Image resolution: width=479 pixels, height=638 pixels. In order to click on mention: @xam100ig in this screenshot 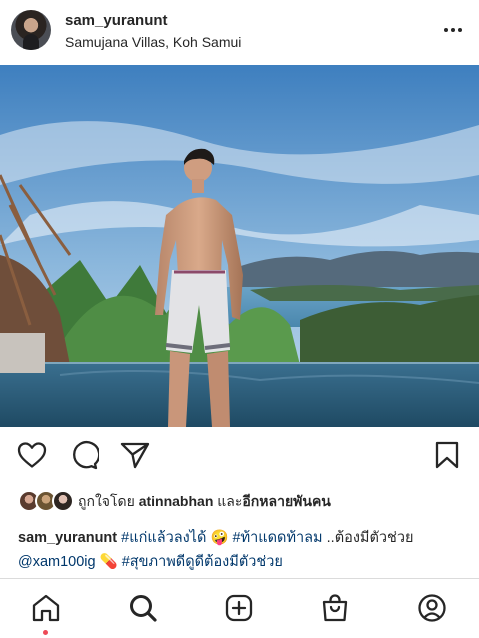, I will do `click(57, 562)`.